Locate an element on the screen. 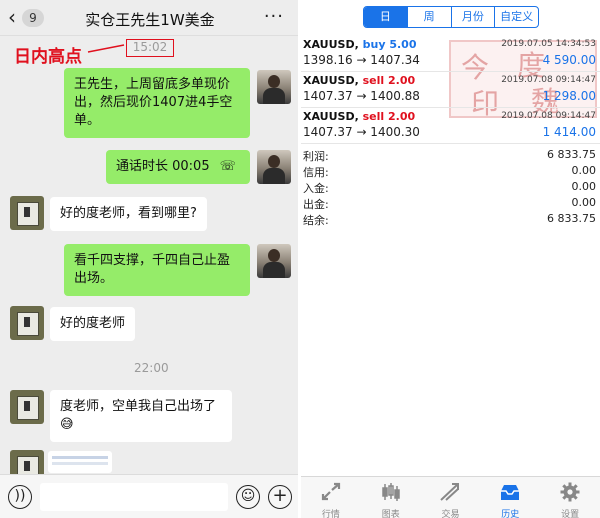 This screenshot has height=518, width=600. nav-chart: 图表 is located at coordinates (391, 497).